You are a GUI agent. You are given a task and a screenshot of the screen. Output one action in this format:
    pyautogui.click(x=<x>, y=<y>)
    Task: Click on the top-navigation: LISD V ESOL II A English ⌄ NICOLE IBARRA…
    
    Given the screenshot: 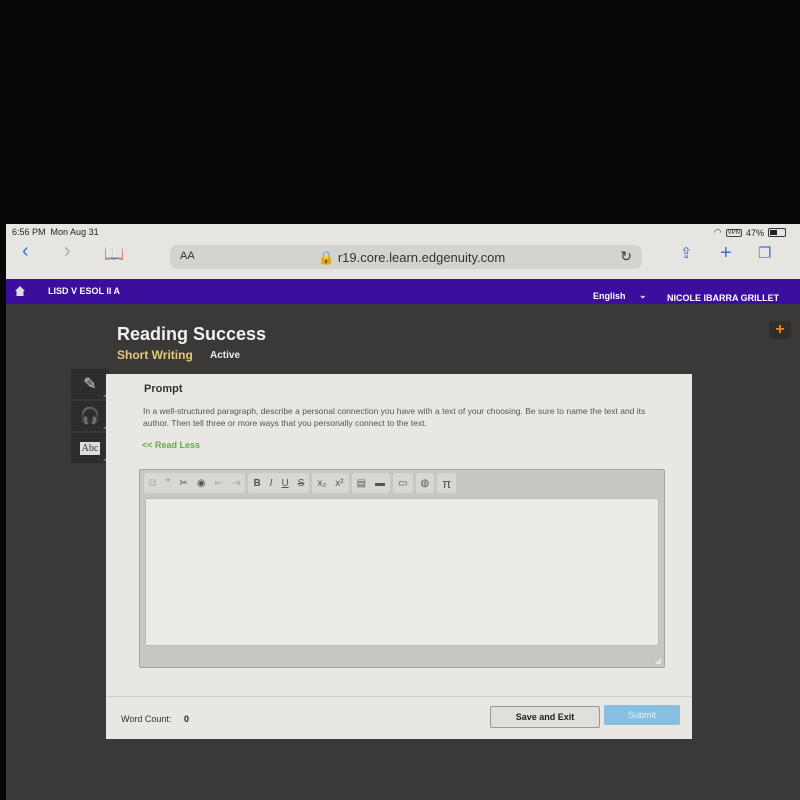 What is the action you would take?
    pyautogui.click(x=403, y=291)
    